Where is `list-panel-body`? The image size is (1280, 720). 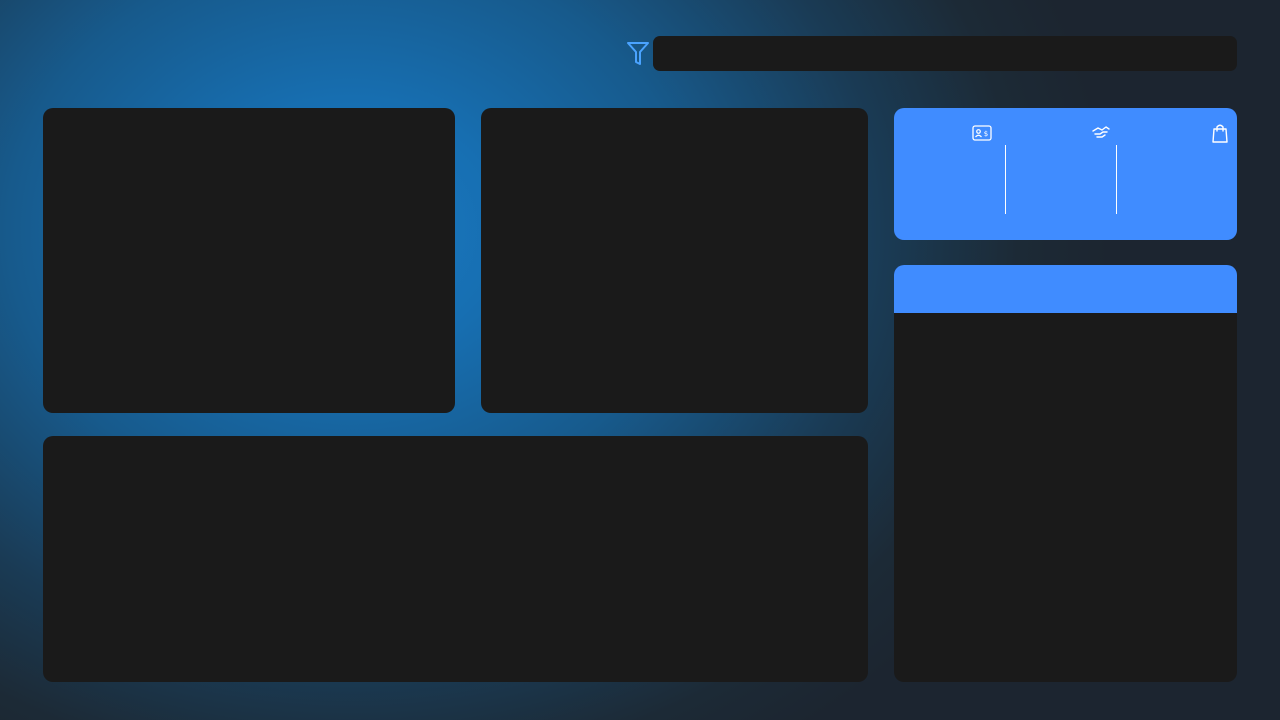 list-panel-body is located at coordinates (1065, 497).